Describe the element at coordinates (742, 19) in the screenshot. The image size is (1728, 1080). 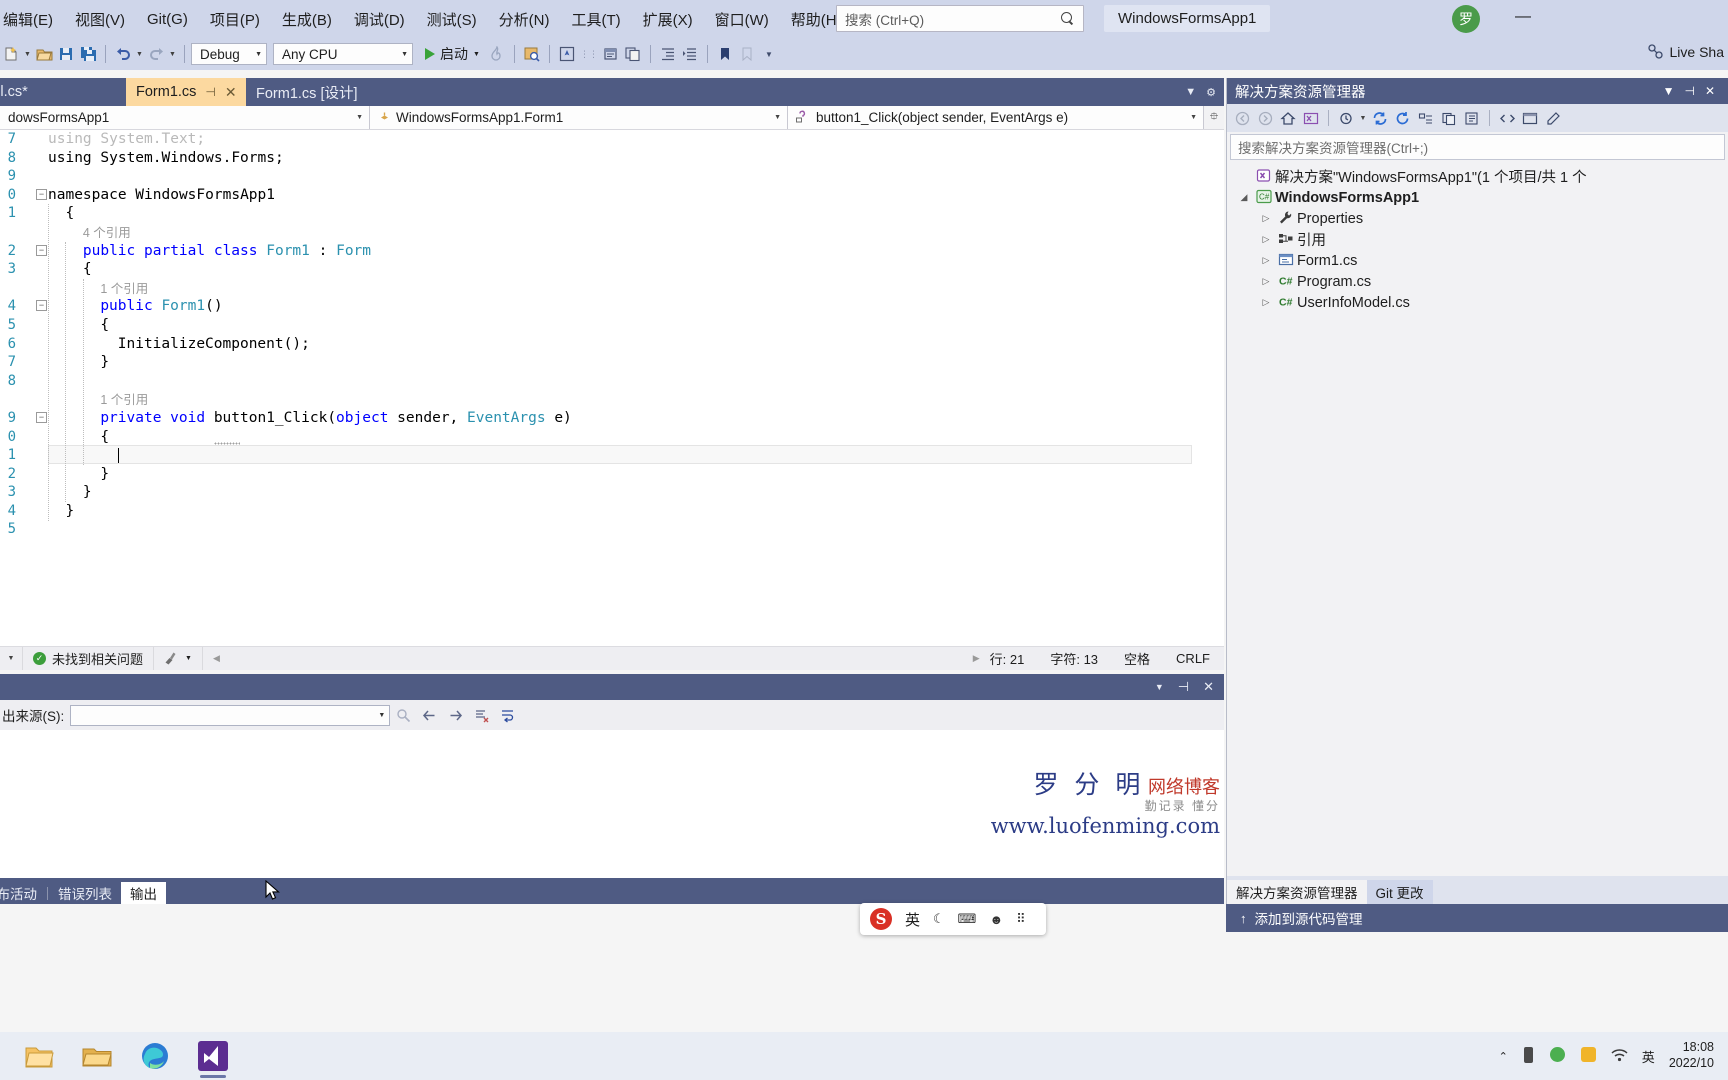
I see `menu-item-10: 窗口(W)` at that location.